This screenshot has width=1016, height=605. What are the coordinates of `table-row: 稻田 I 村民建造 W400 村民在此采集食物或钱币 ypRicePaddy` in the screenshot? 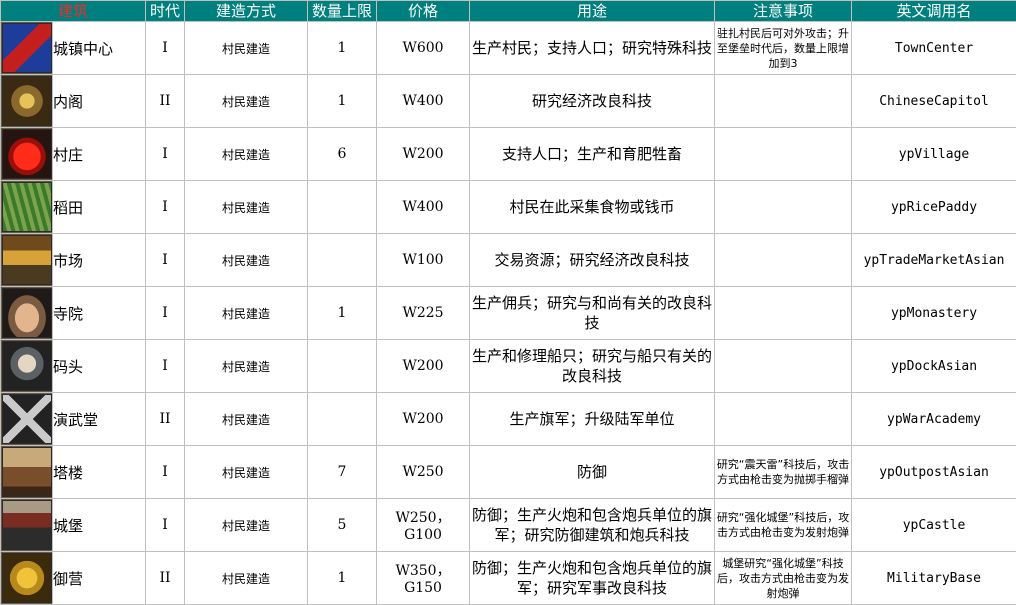 It's located at (508, 207).